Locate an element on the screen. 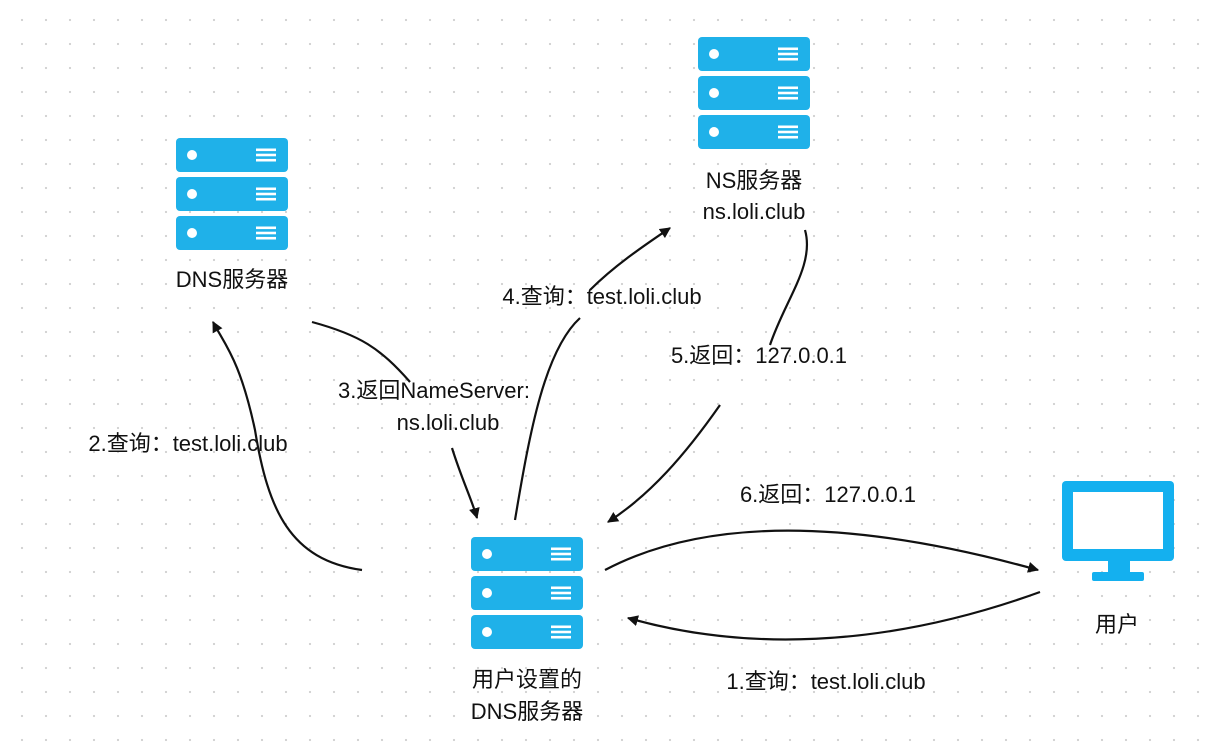  dns-server-label: DNS服务器 is located at coordinates (232, 279).